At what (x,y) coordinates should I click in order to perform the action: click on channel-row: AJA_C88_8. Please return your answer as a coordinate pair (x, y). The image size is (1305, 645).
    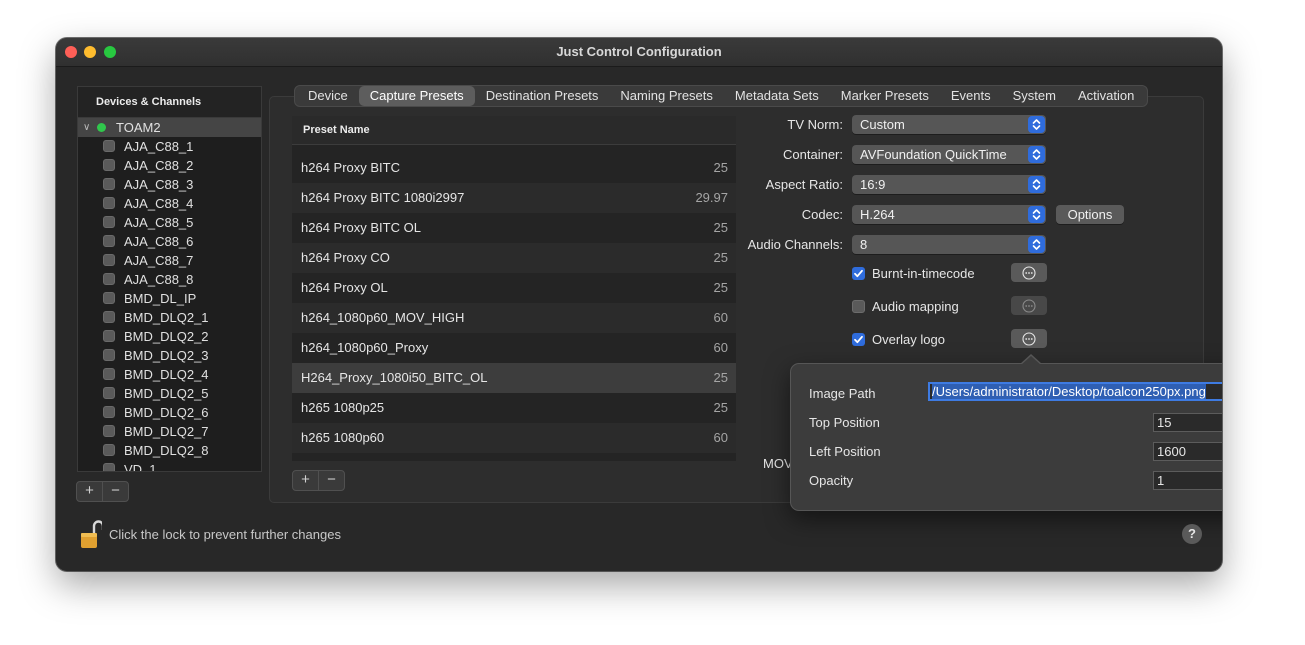
    Looking at the image, I should click on (169, 279).